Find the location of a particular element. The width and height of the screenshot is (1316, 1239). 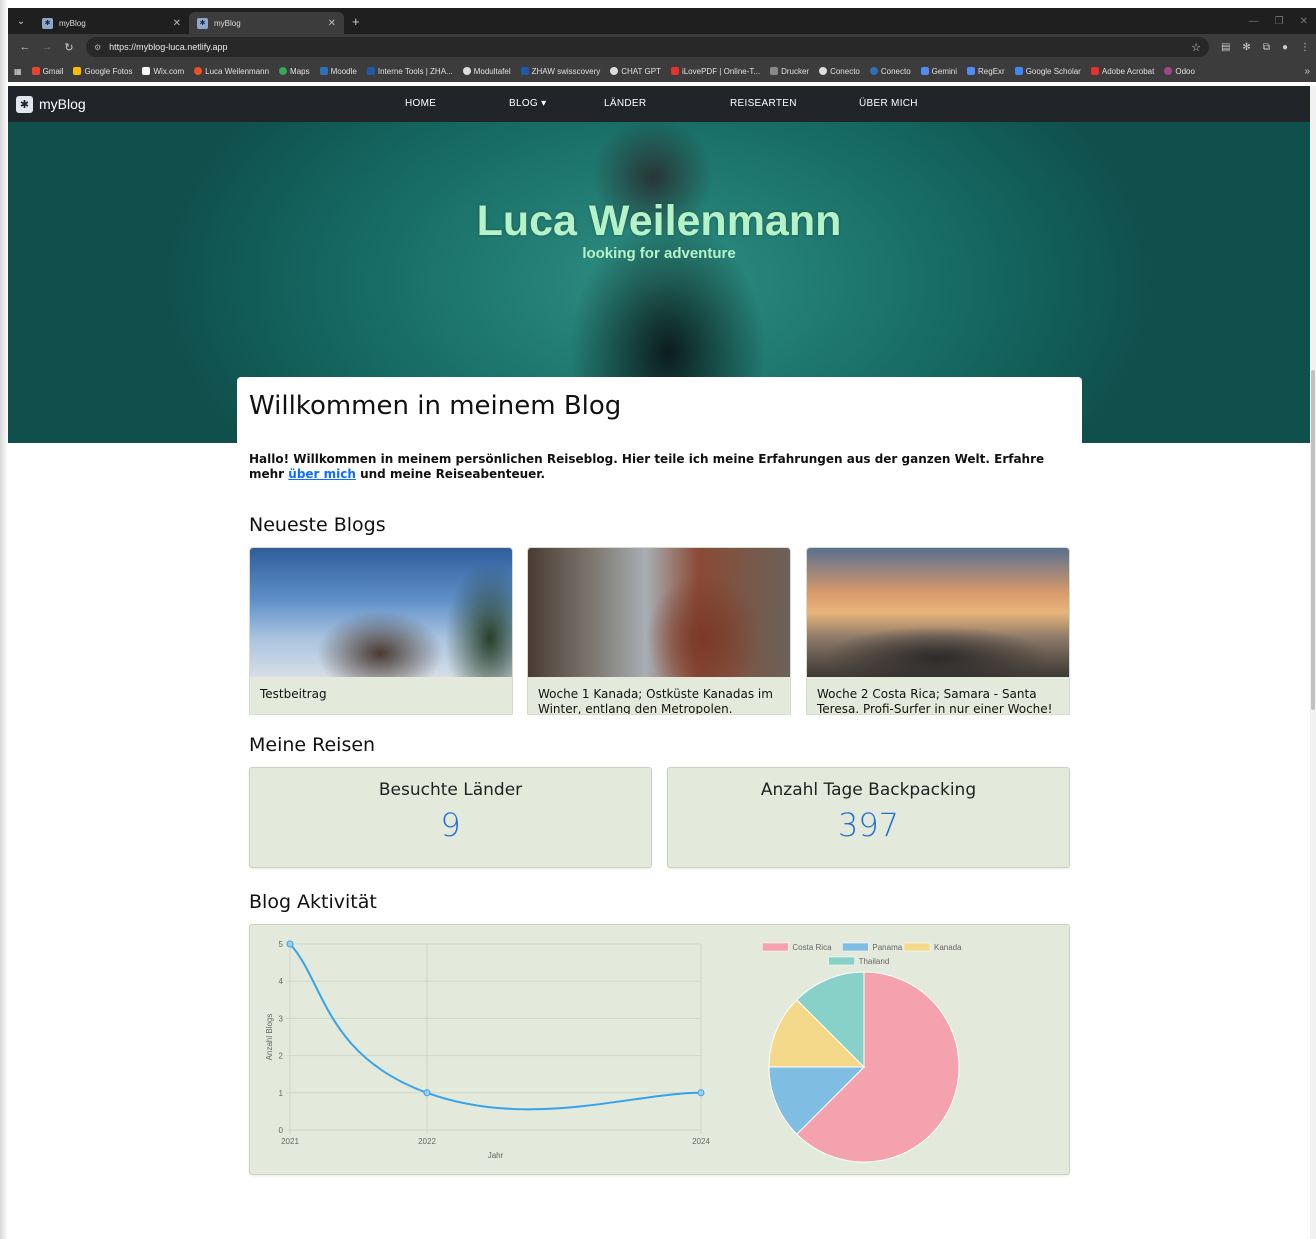

more-bookmarks-icon: » is located at coordinates (1307, 71).